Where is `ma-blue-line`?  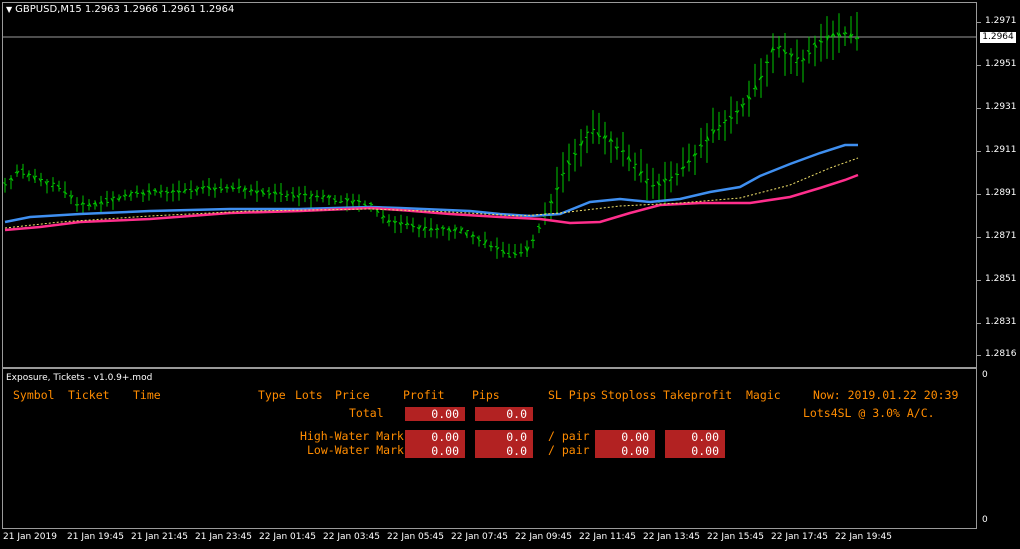
ma-blue-line is located at coordinates (431, 183).